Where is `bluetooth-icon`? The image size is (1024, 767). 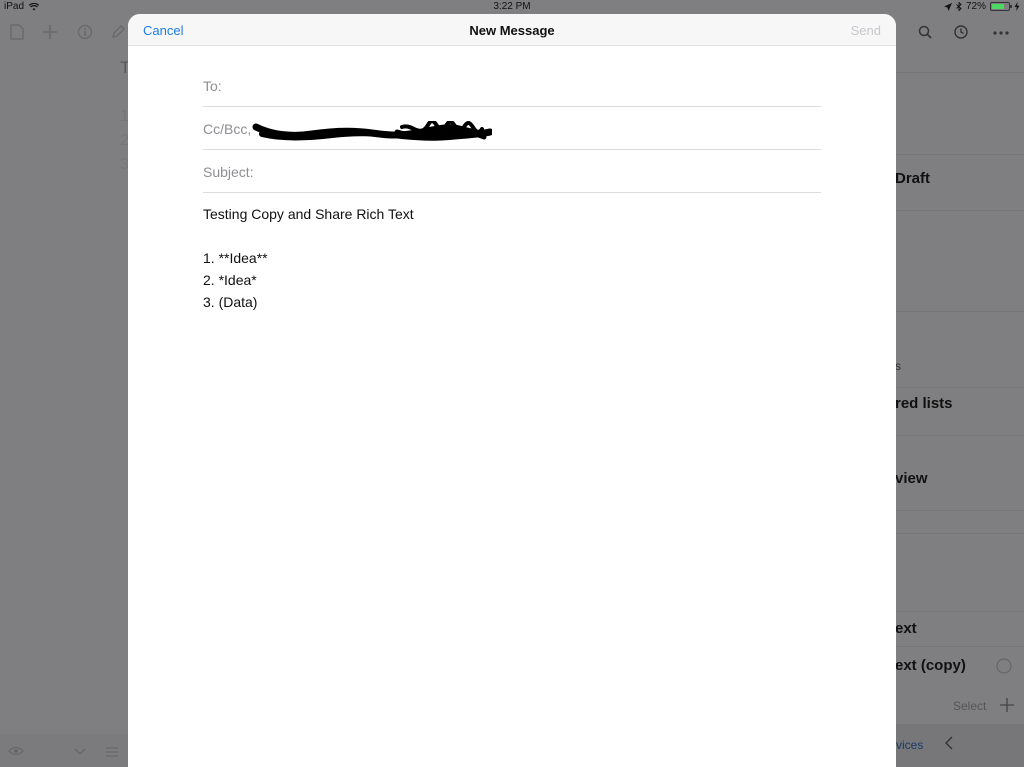
bluetooth-icon is located at coordinates (959, 6).